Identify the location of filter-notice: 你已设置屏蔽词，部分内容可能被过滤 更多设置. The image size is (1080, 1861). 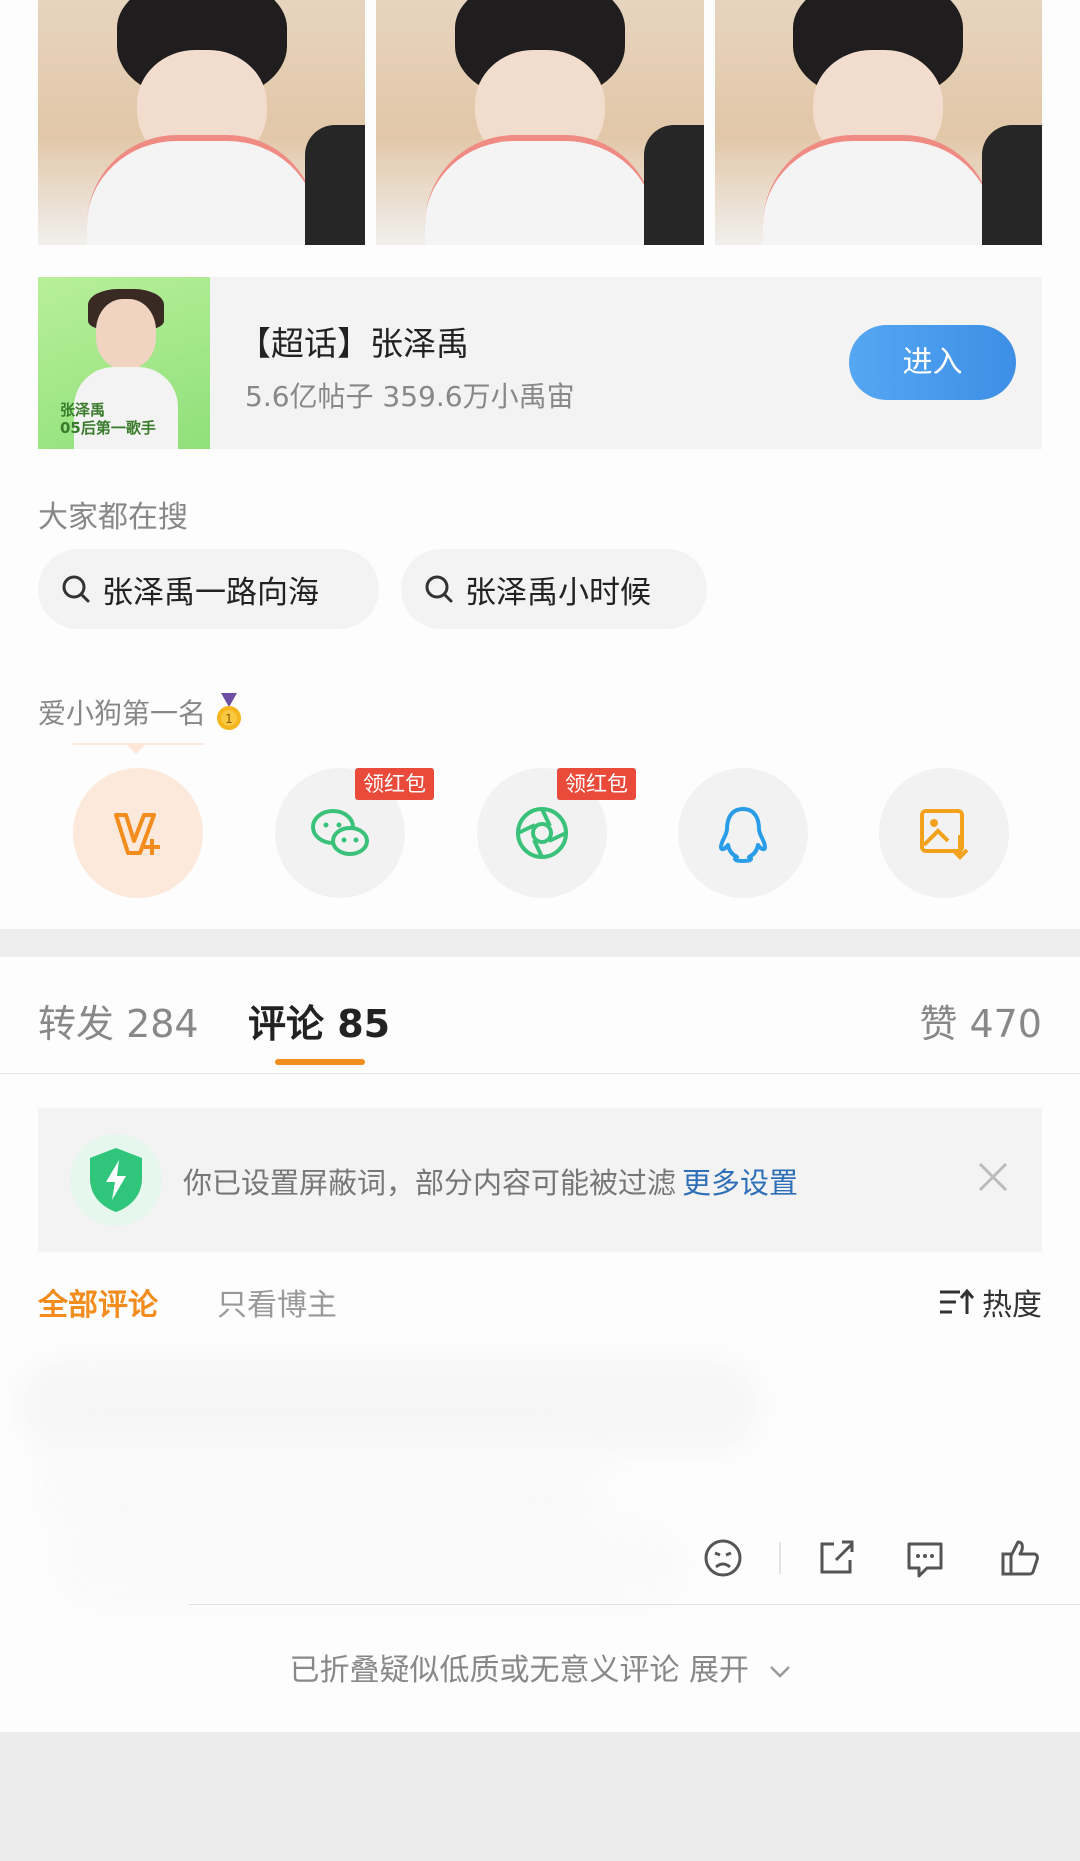
(540, 1180).